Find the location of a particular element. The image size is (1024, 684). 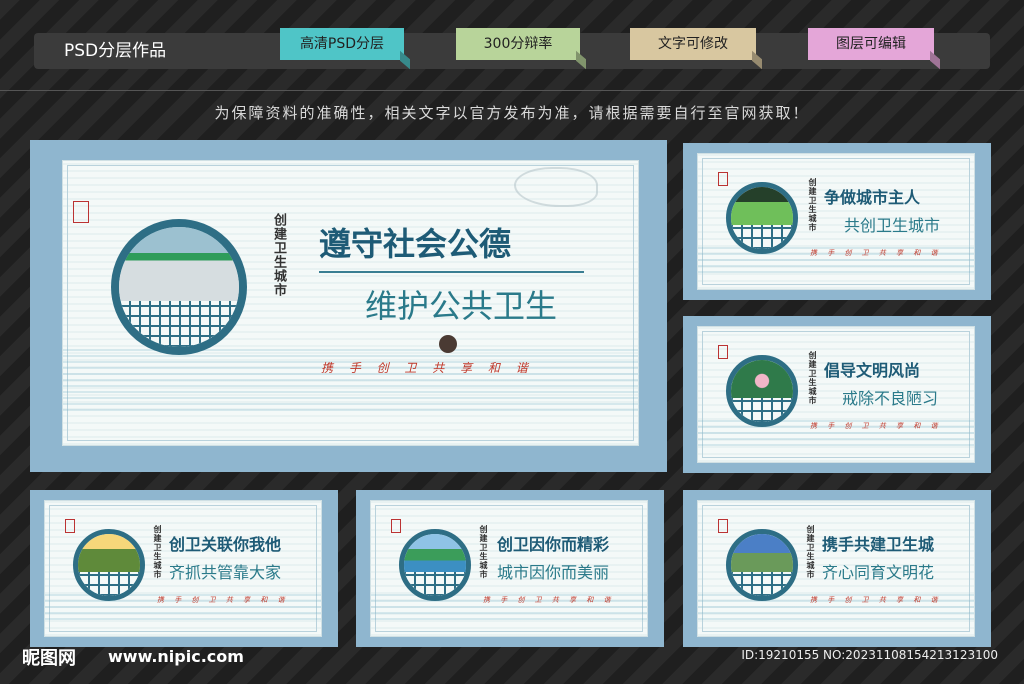

board-title-primary: 倡导文明风尚 is located at coordinates (872, 370).